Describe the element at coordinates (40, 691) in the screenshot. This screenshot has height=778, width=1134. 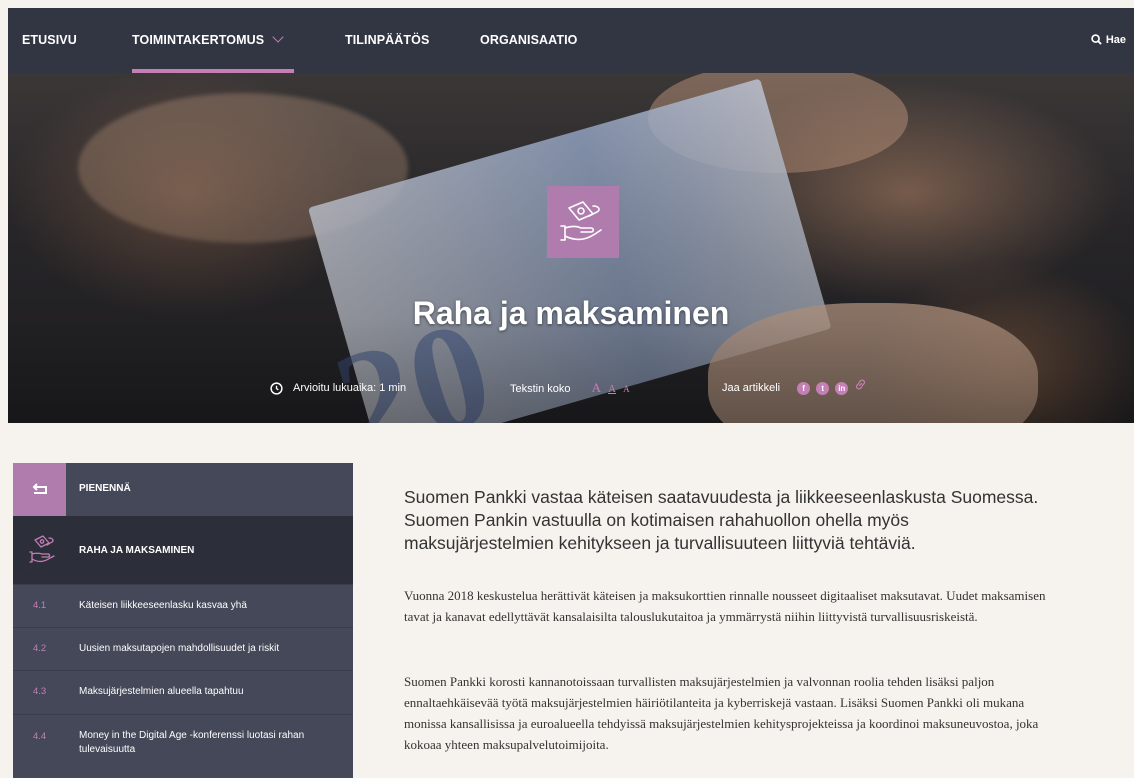
I see `item-number: 4.3` at that location.